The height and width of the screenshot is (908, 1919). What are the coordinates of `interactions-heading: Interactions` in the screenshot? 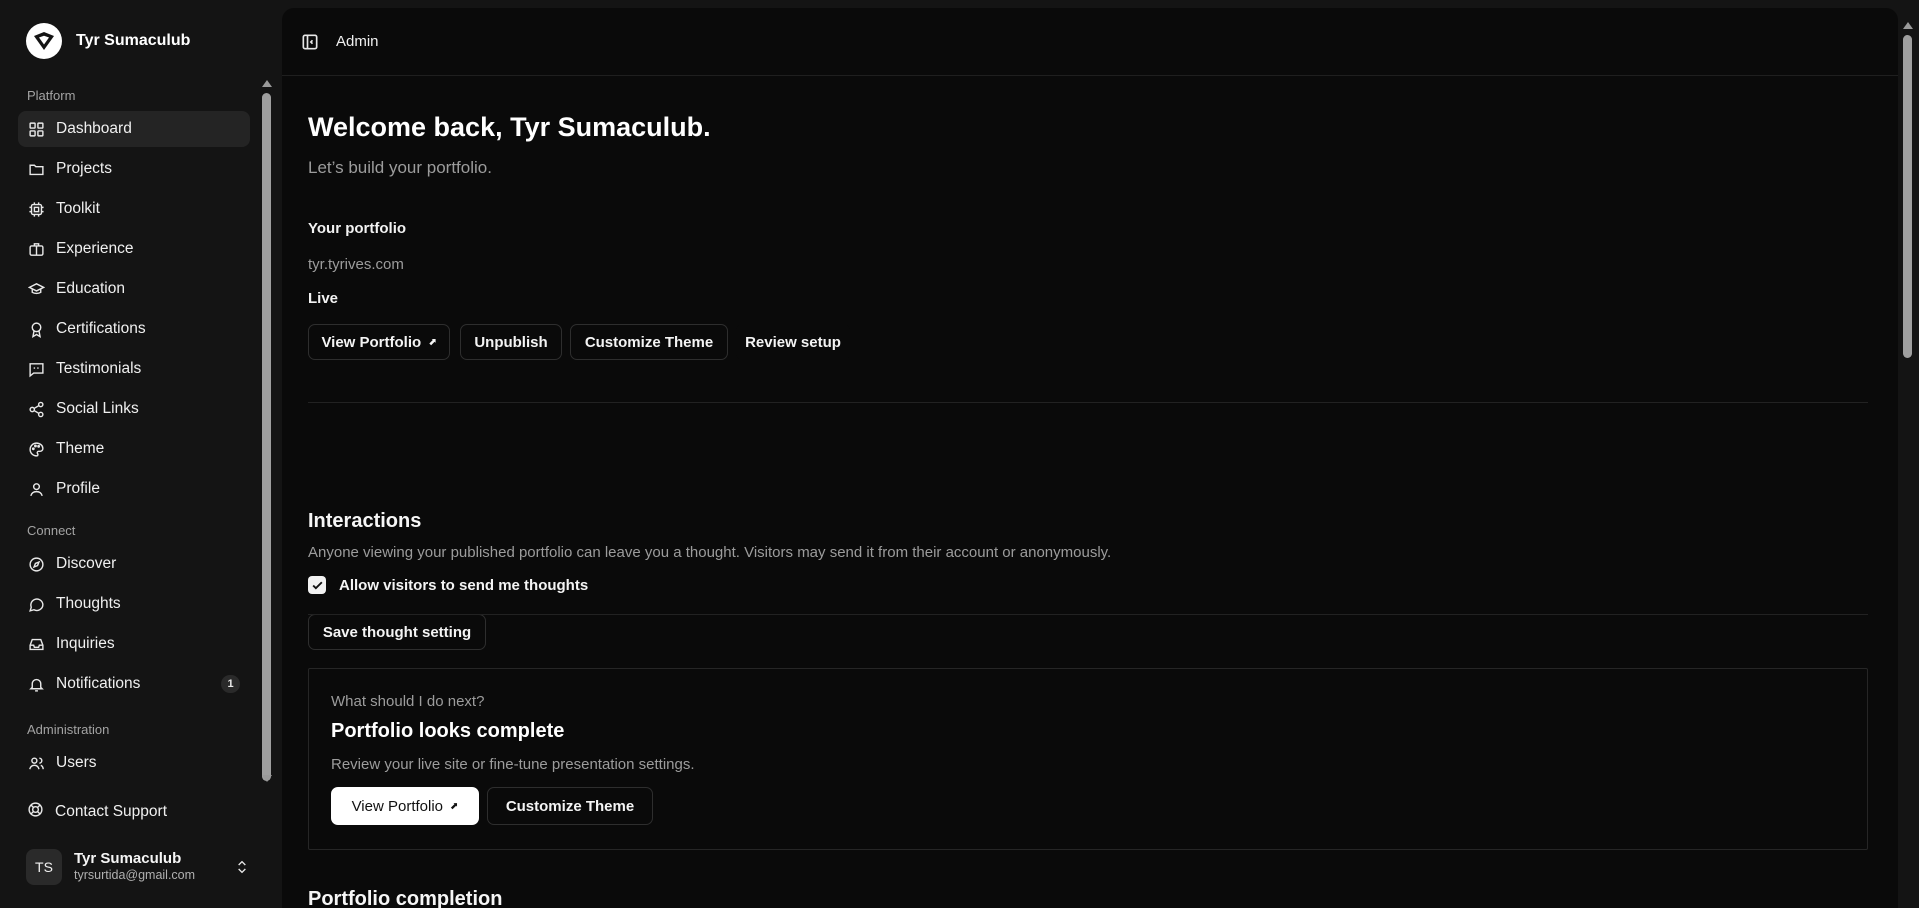 It's located at (365, 521).